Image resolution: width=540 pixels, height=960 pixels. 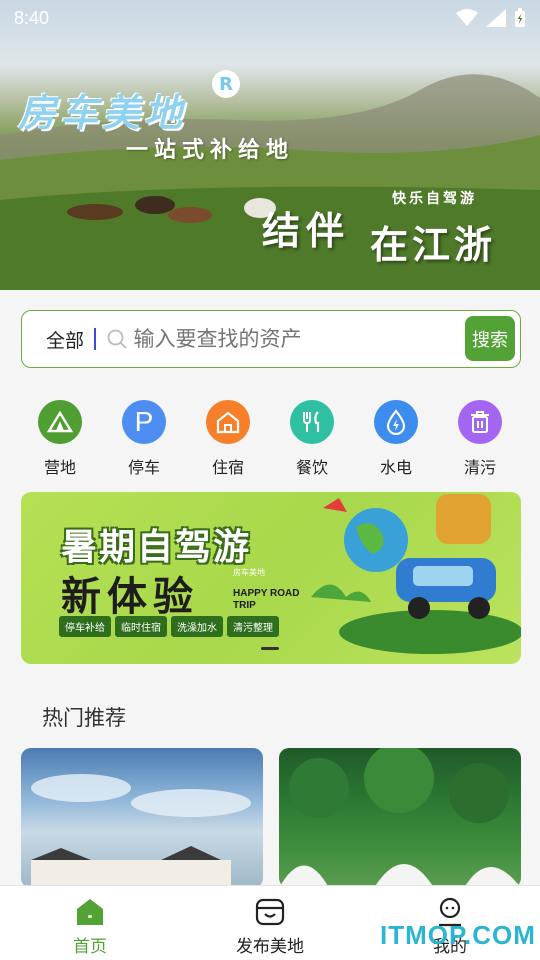 I want to click on trash-icon, so click(x=480, y=422).